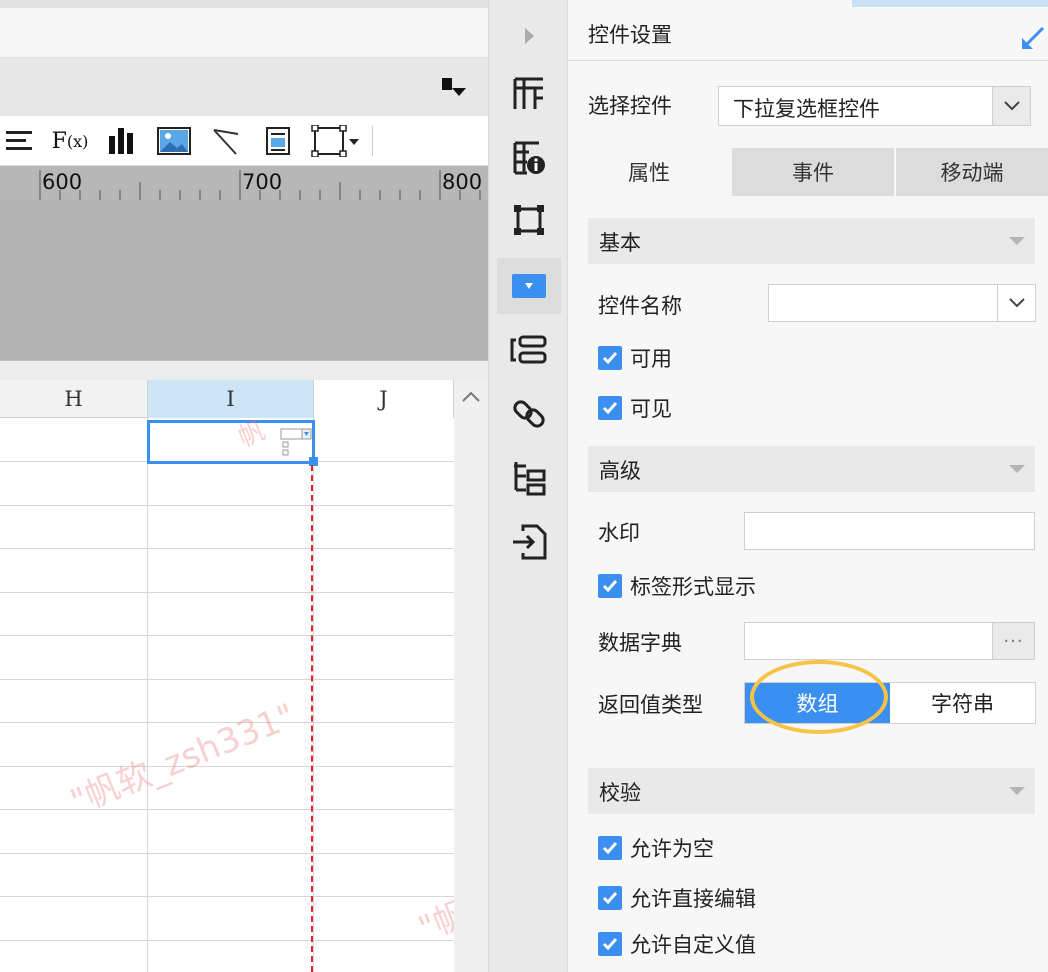 The width and height of the screenshot is (1048, 972). I want to click on visible-label: 可见, so click(651, 409).